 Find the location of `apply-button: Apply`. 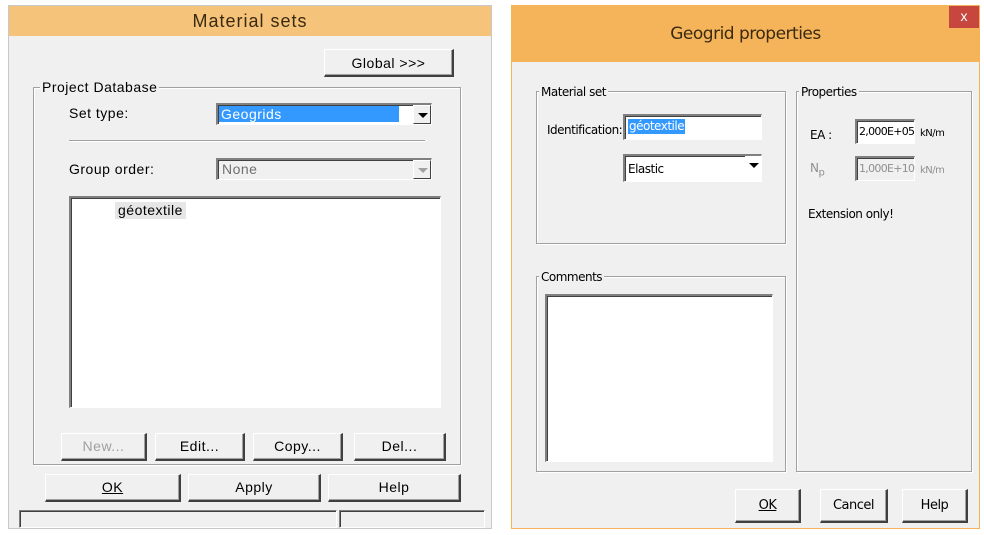

apply-button: Apply is located at coordinates (254, 488).